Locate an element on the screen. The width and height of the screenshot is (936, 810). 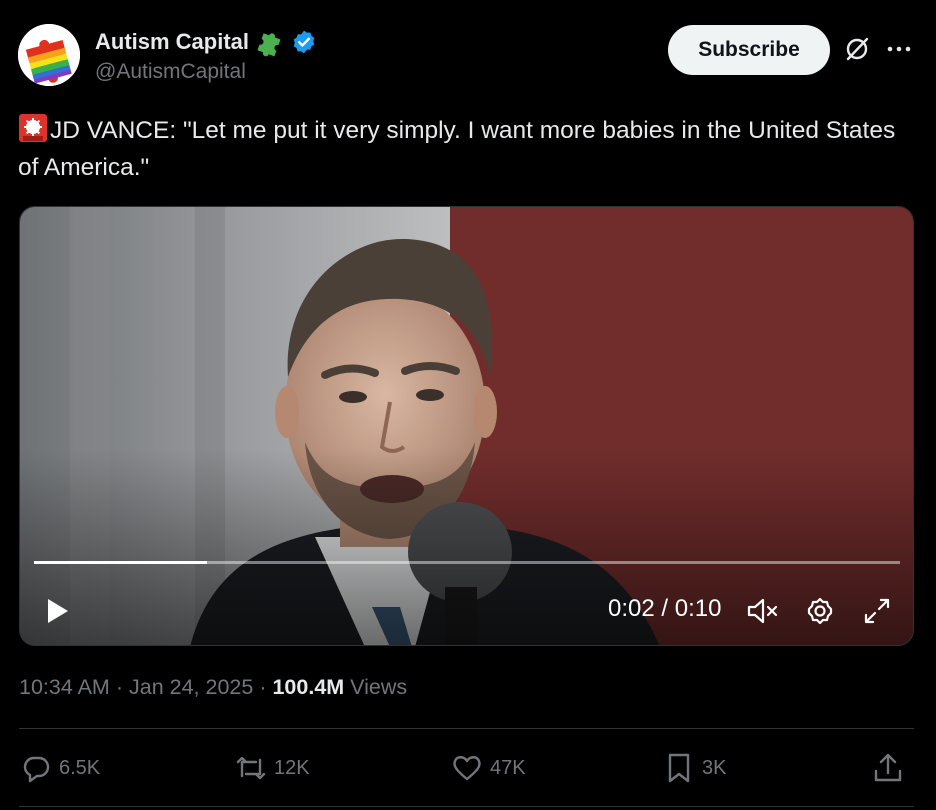
fullscreen-icon is located at coordinates (877, 611).